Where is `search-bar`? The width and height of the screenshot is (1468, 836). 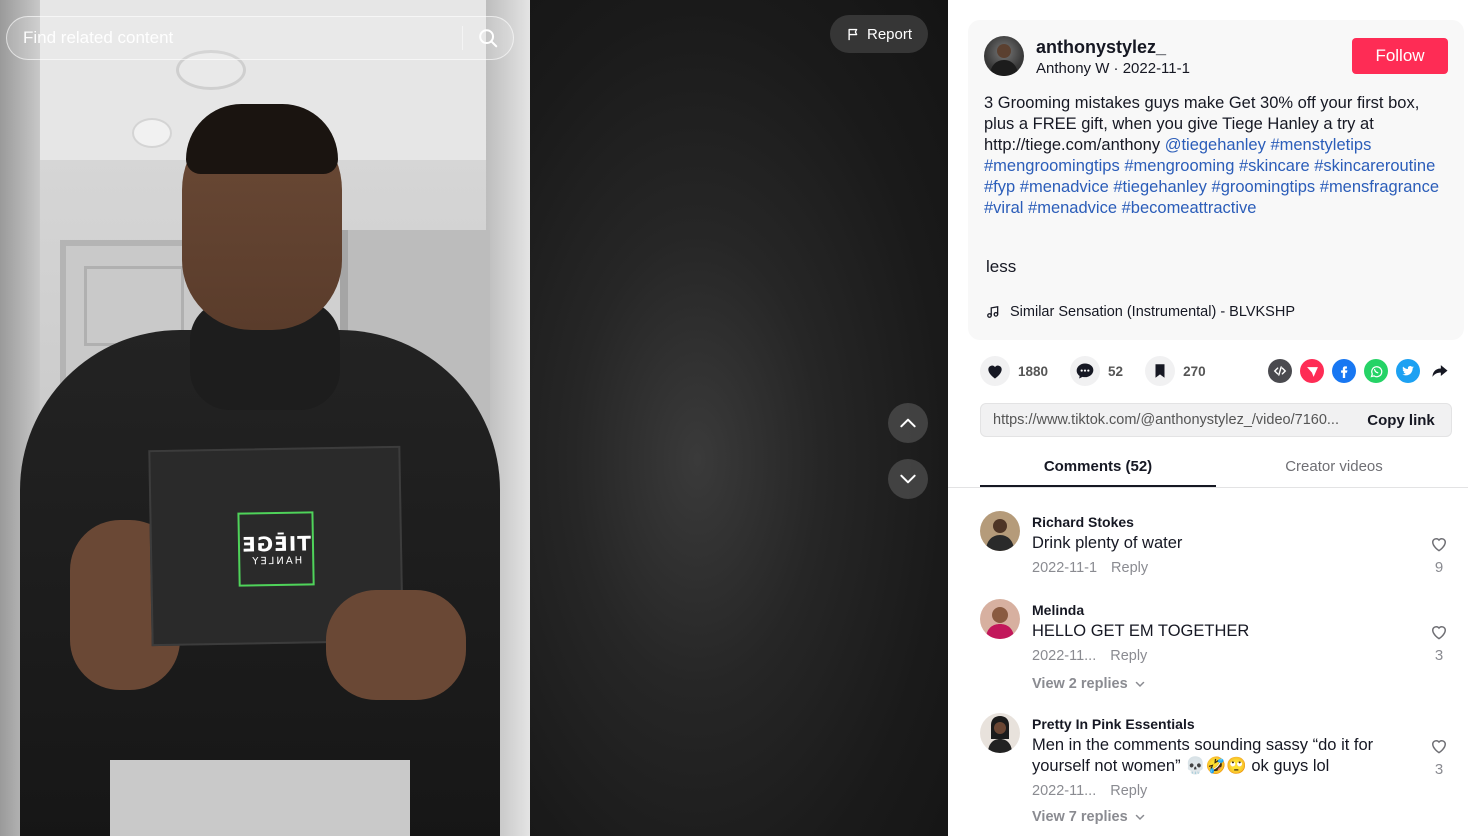
search-bar is located at coordinates (260, 38).